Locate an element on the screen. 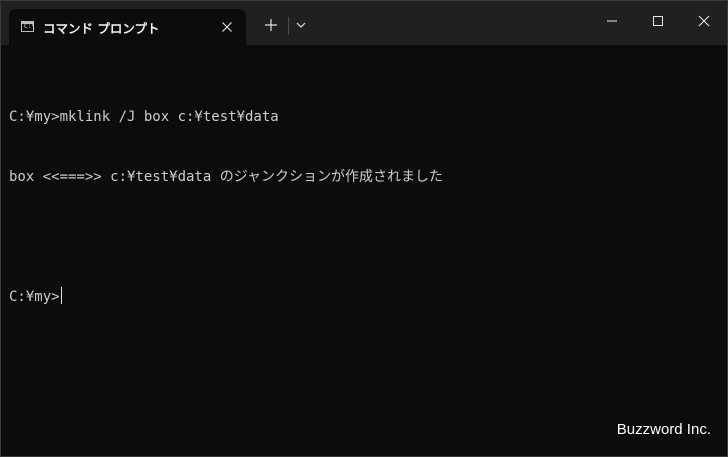 This screenshot has height=457, width=728. tab-dropdown-button is located at coordinates (301, 25).